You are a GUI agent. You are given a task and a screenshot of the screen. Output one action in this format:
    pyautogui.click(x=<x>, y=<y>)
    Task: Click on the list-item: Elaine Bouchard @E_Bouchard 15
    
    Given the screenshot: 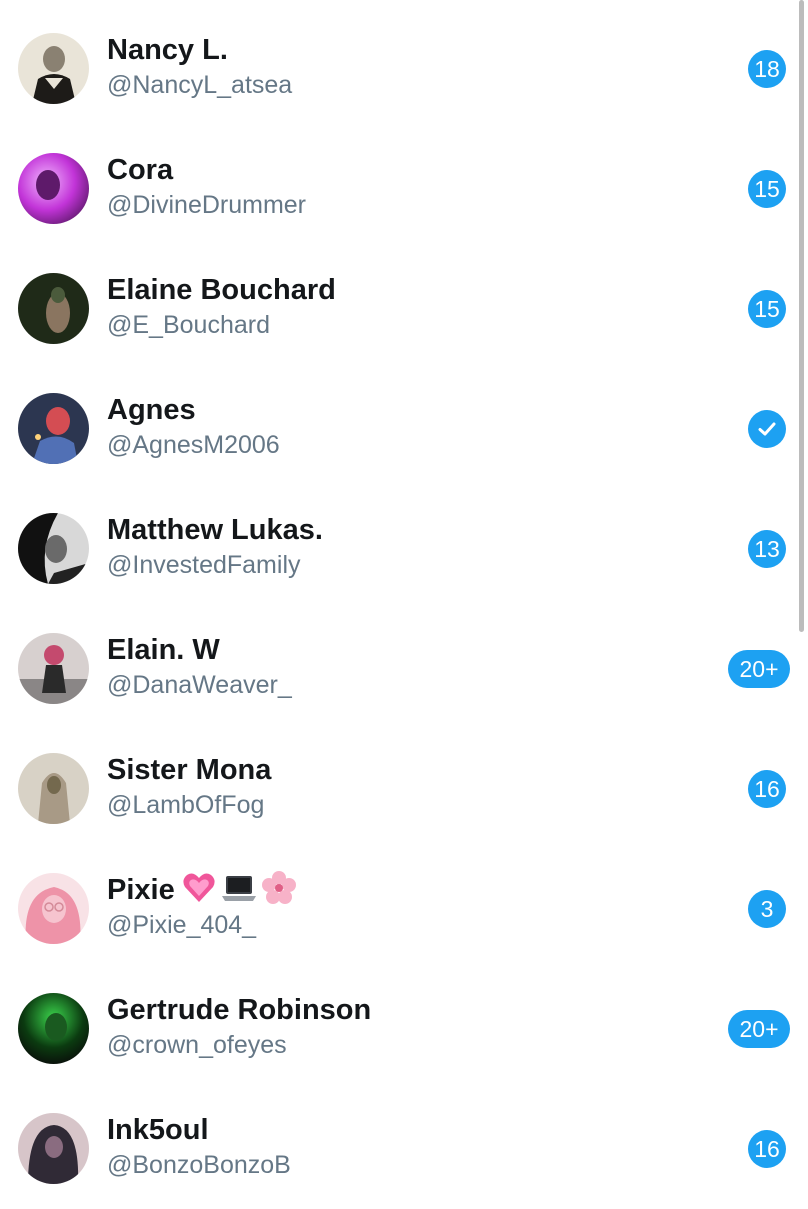 What is the action you would take?
    pyautogui.click(x=404, y=309)
    